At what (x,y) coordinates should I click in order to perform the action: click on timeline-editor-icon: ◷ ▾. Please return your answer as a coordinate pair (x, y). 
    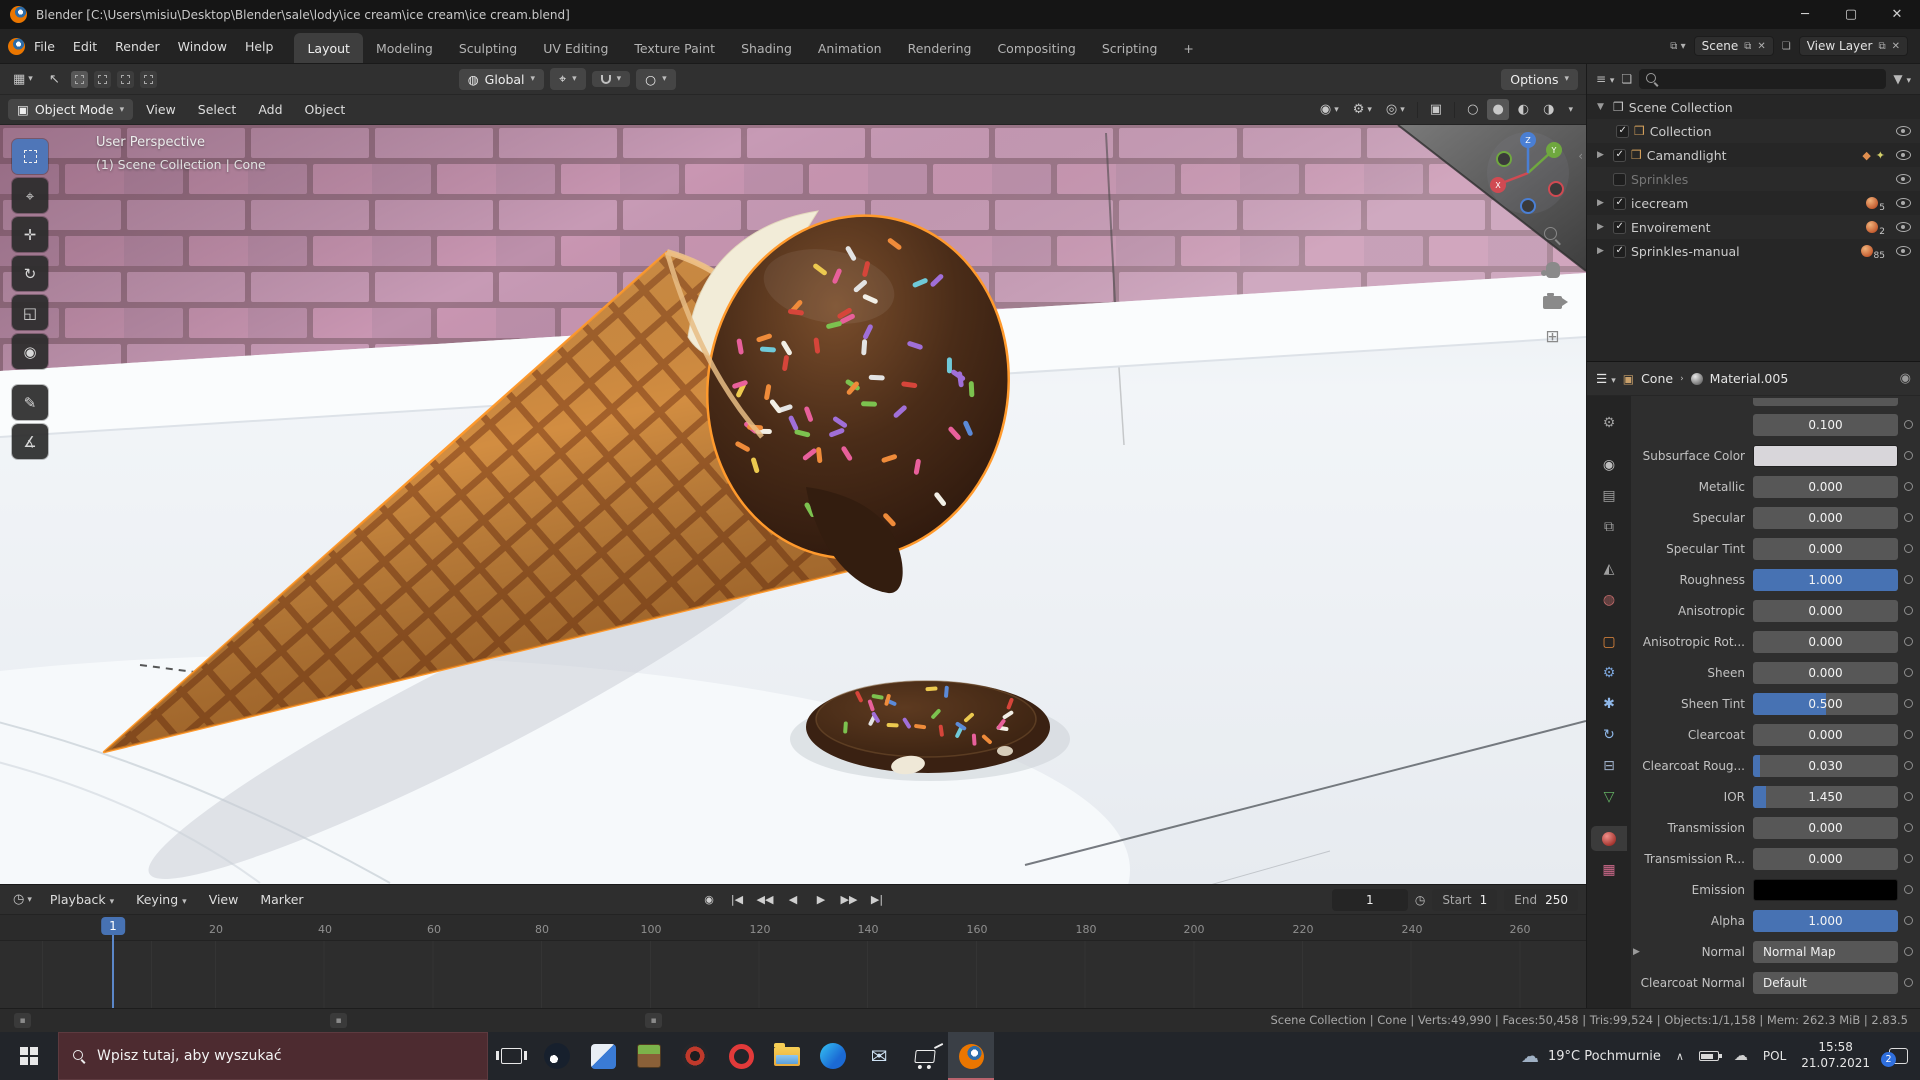
    Looking at the image, I should click on (22, 899).